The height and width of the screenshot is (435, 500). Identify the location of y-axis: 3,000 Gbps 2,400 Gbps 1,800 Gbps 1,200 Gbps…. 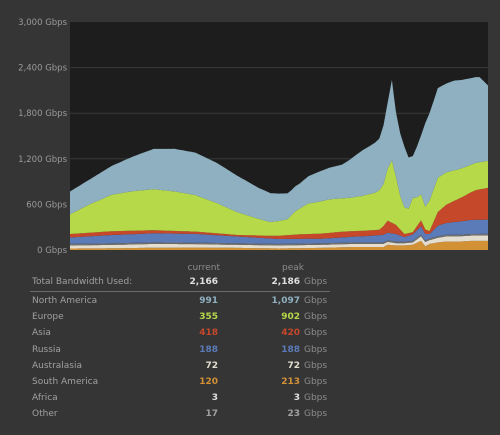
(42, 137).